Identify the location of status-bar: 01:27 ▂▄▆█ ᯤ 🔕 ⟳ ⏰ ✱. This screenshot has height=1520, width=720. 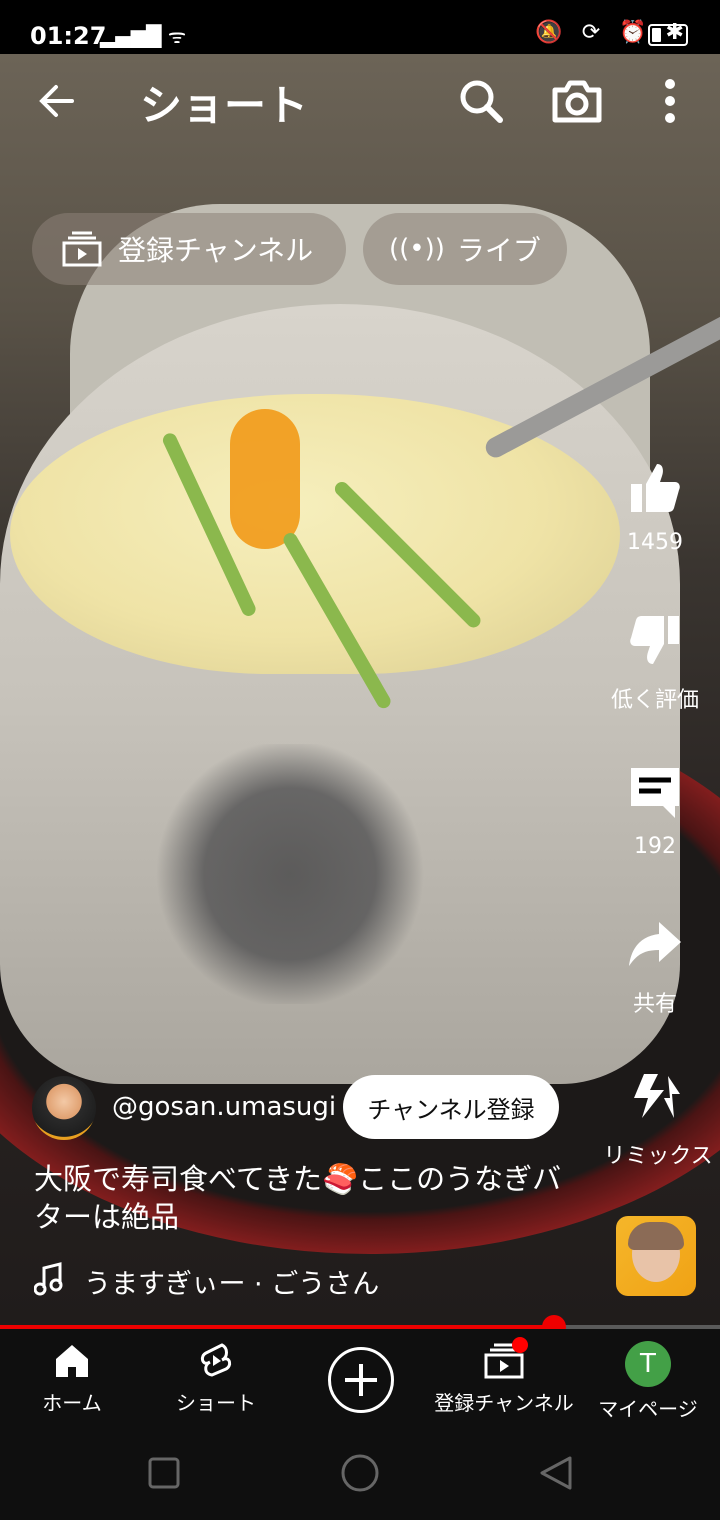
(360, 27).